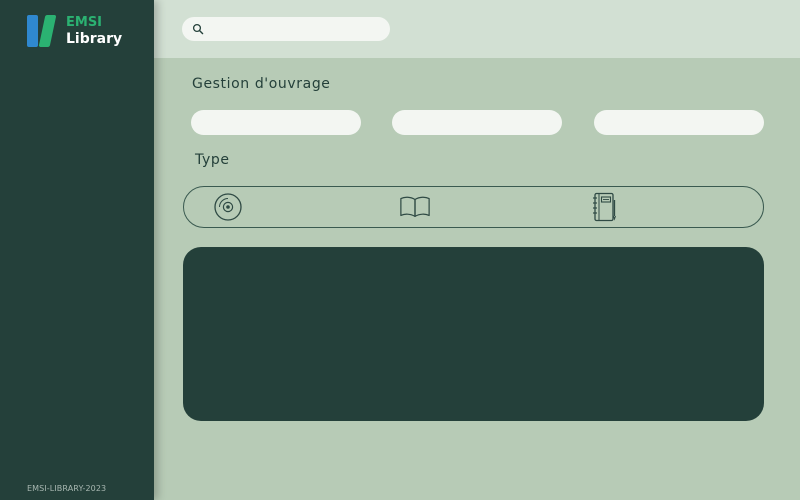  I want to click on search-bar, so click(286, 29).